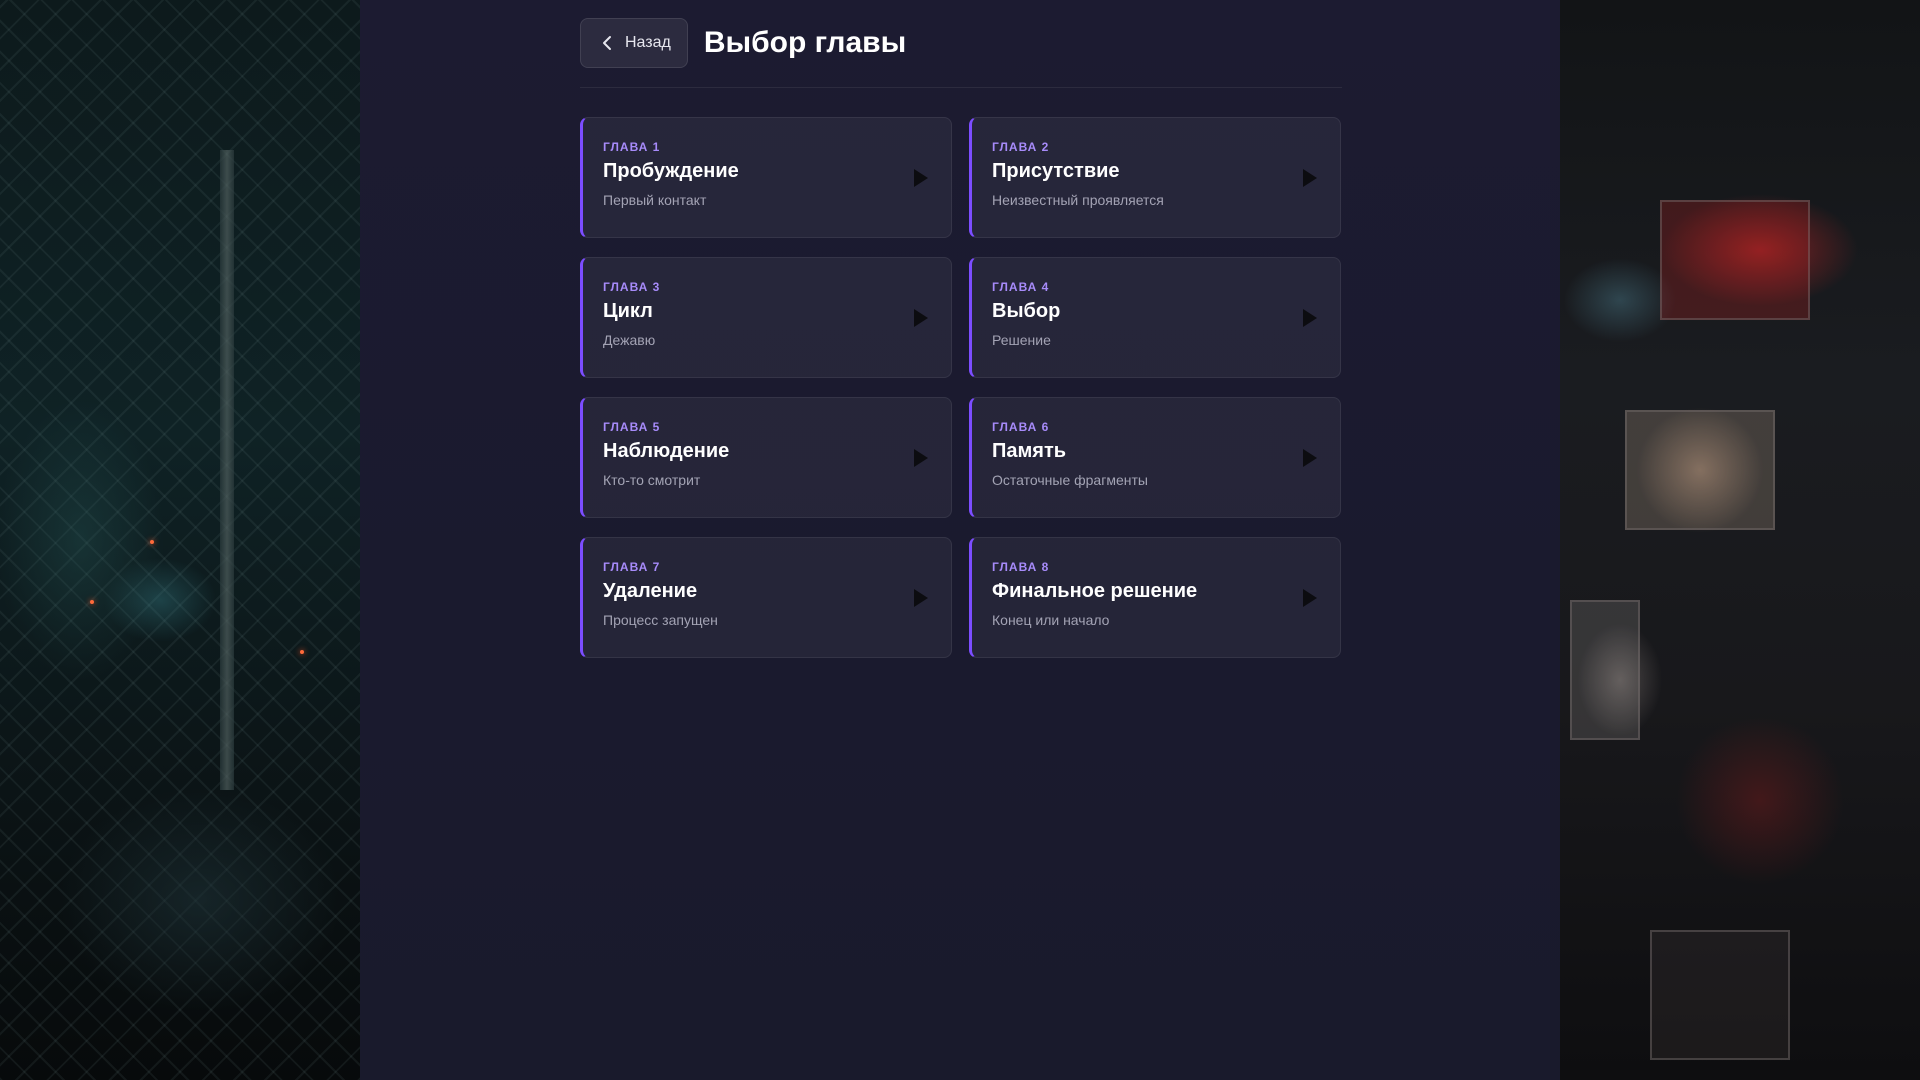 The image size is (1920, 1080). Describe the element at coordinates (1056, 171) in the screenshot. I see `chapter-title: Присутствие` at that location.